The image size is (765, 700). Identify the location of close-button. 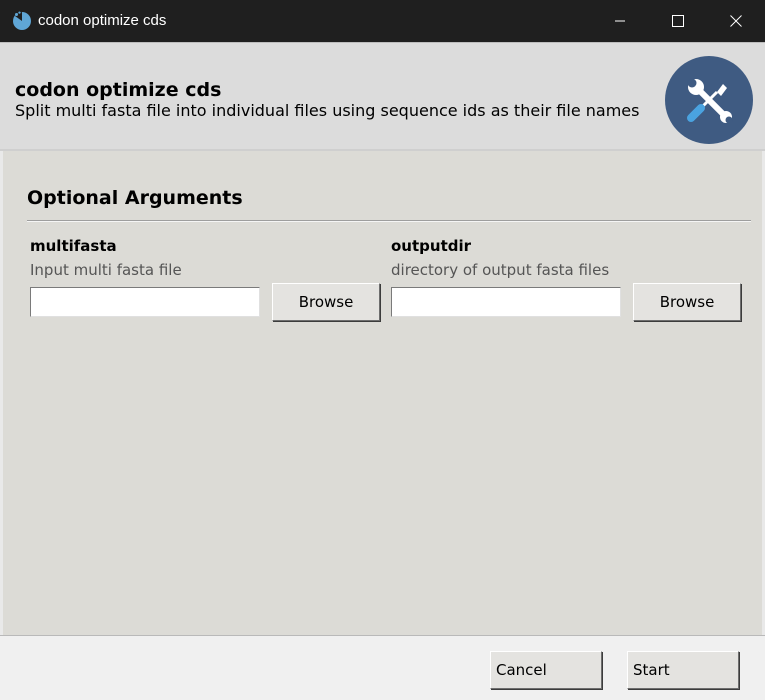
(736, 21).